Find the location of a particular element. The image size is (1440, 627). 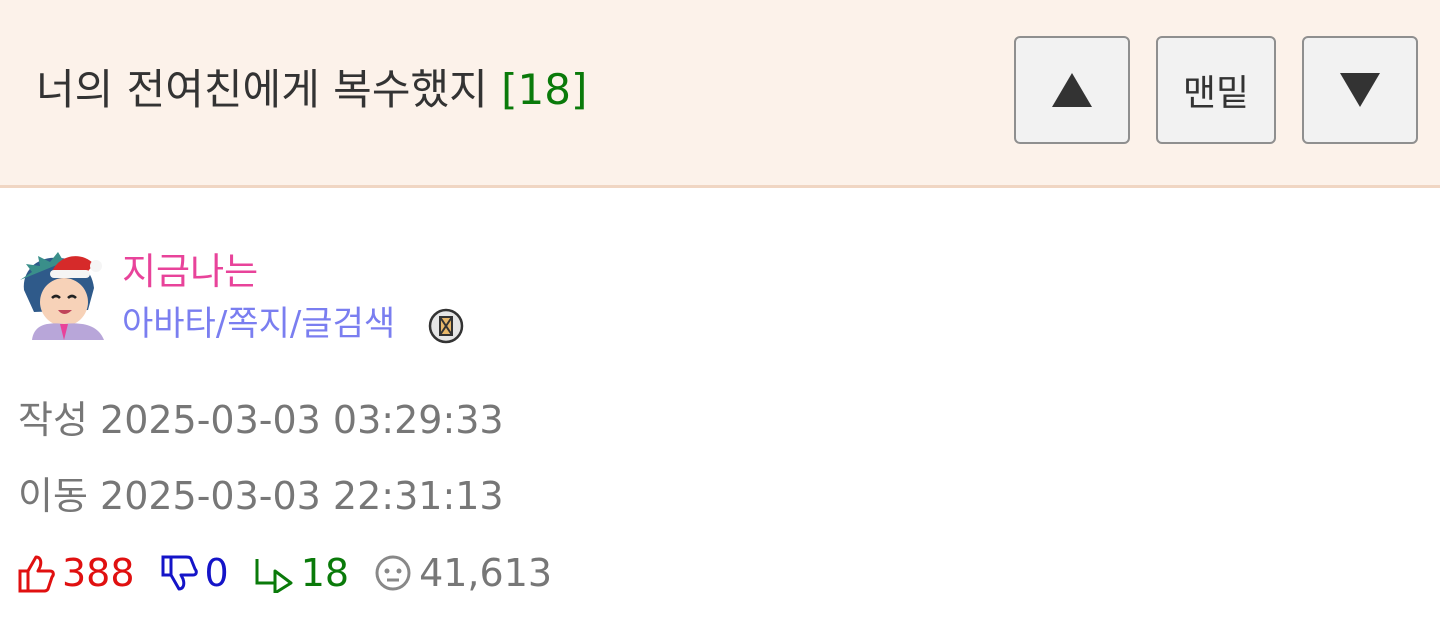

post-stats: 388 0 18 41,613 is located at coordinates (296, 573).